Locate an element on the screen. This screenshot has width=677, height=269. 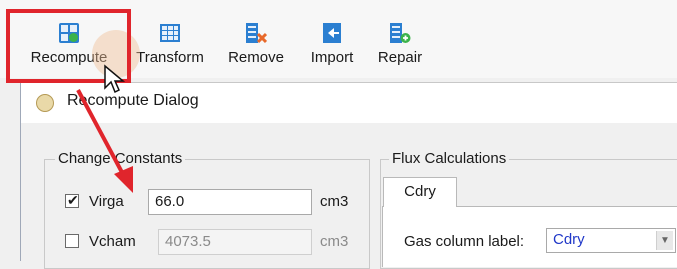
virga-unit: cm3 is located at coordinates (334, 201).